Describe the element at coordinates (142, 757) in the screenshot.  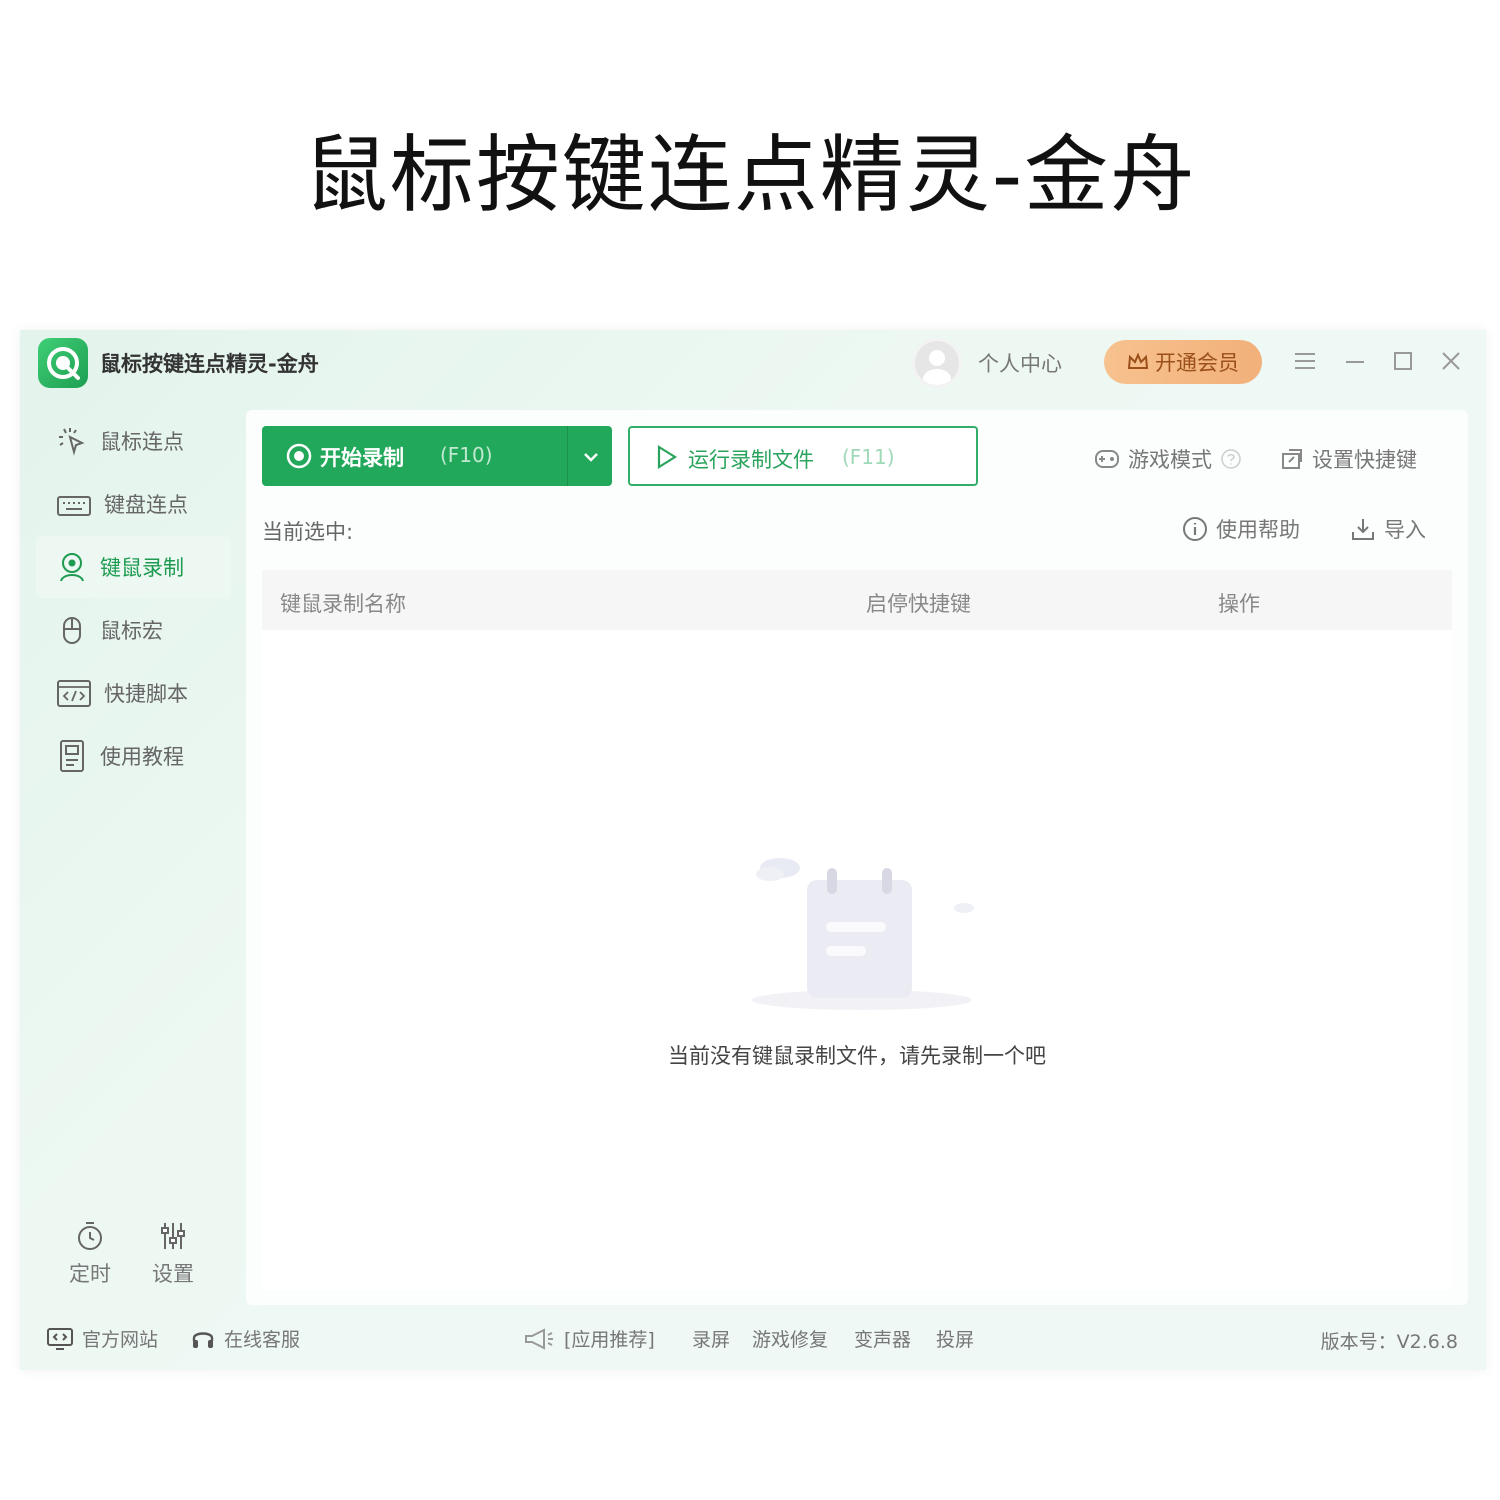
I see `sidebar-item-label: 使用教程` at that location.